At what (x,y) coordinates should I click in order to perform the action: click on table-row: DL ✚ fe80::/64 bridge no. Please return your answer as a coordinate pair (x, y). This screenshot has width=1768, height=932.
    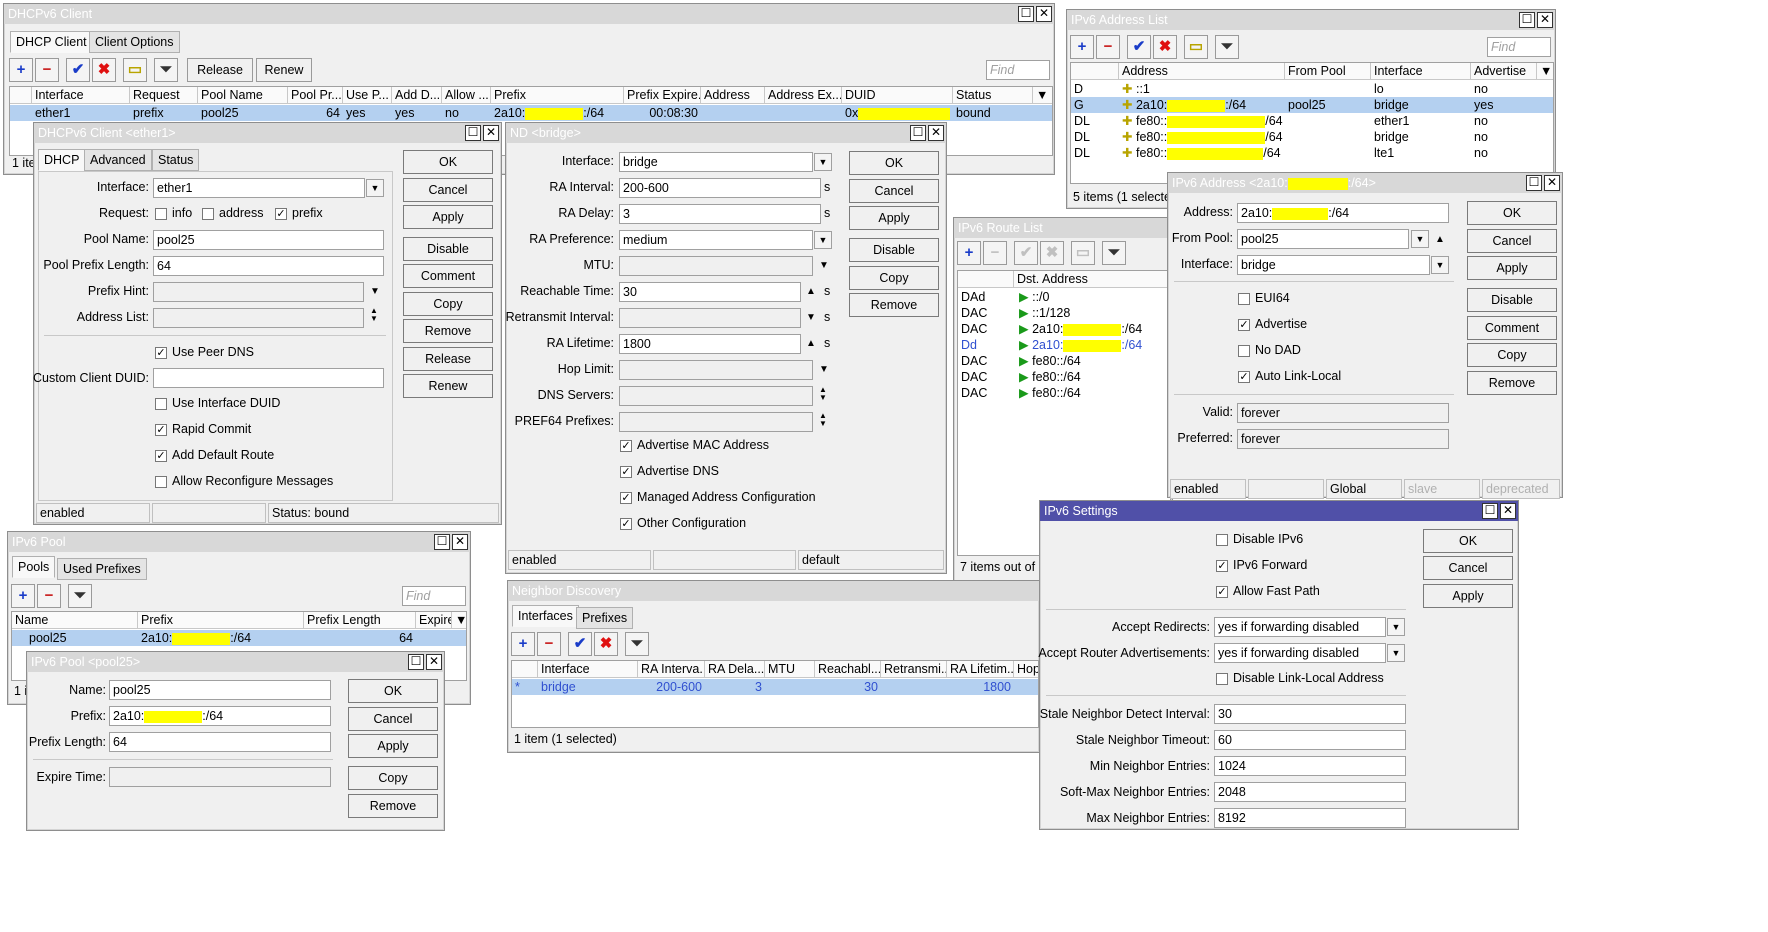
    Looking at the image, I should click on (1312, 137).